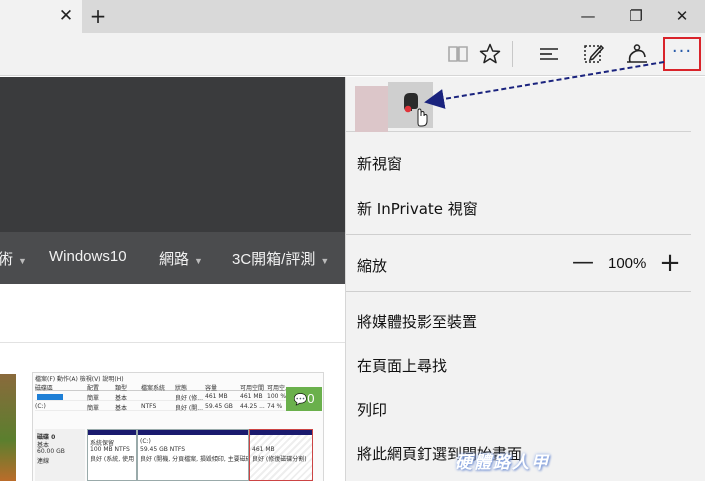  What do you see at coordinates (459, 54) in the screenshot?
I see `reading-view-icon` at bounding box center [459, 54].